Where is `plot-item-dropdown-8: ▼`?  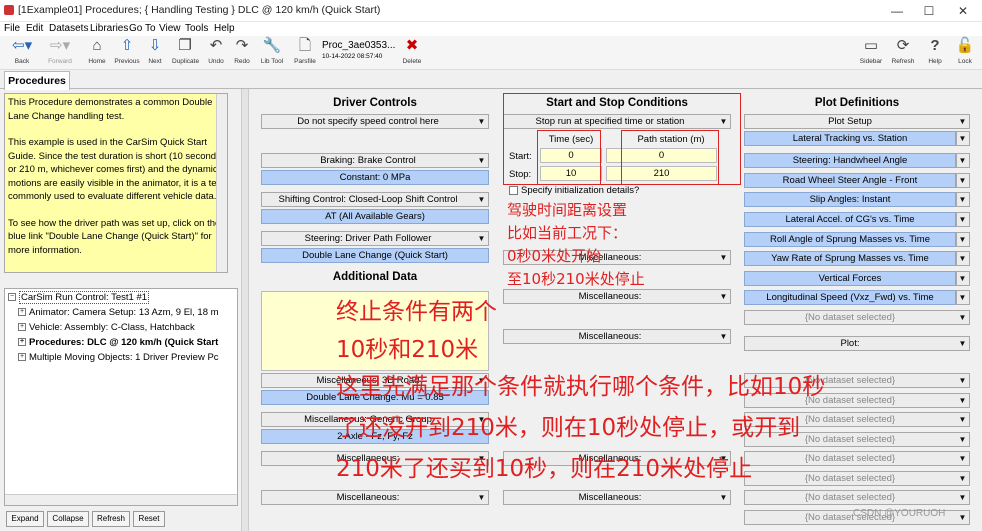
plot-item-dropdown-8: ▼ is located at coordinates (963, 297).